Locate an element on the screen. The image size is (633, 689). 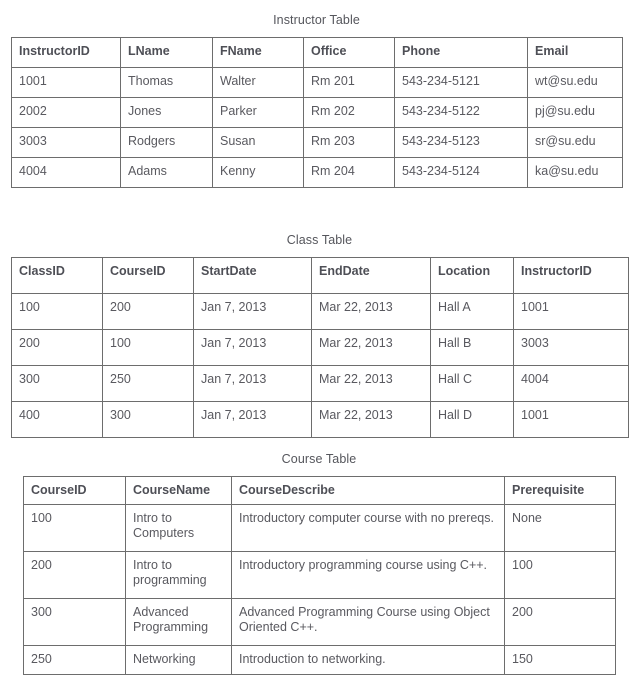
column-header-email: Email is located at coordinates (575, 52).